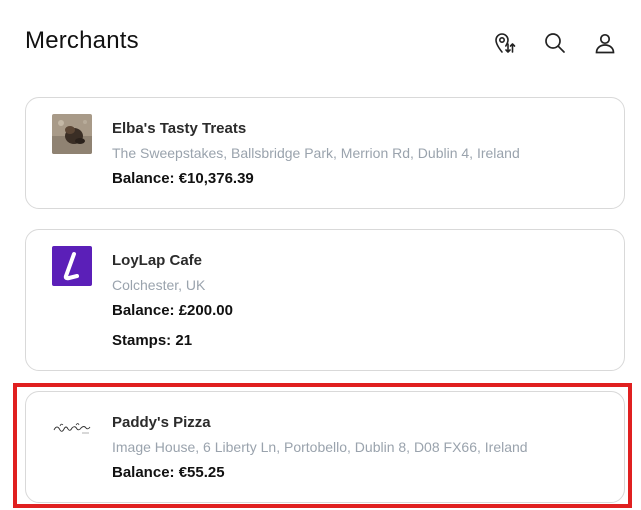 The width and height of the screenshot is (641, 510). What do you see at coordinates (183, 178) in the screenshot?
I see `merchant-balance: Balance: €10,376.39` at bounding box center [183, 178].